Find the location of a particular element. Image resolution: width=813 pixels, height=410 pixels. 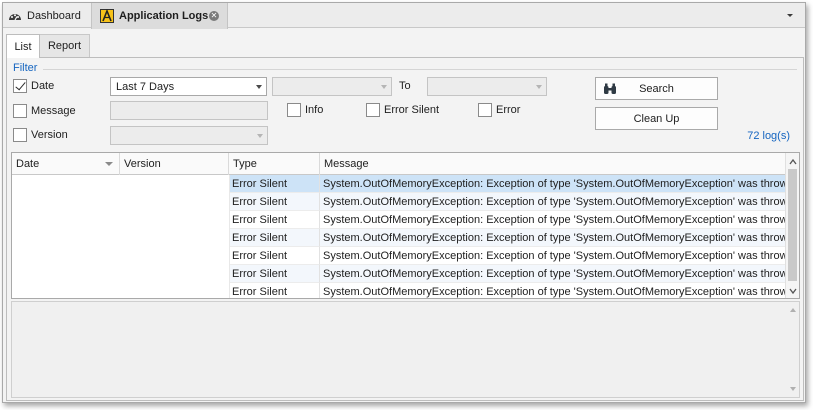

message-checkbox-label: Message is located at coordinates (53, 111).